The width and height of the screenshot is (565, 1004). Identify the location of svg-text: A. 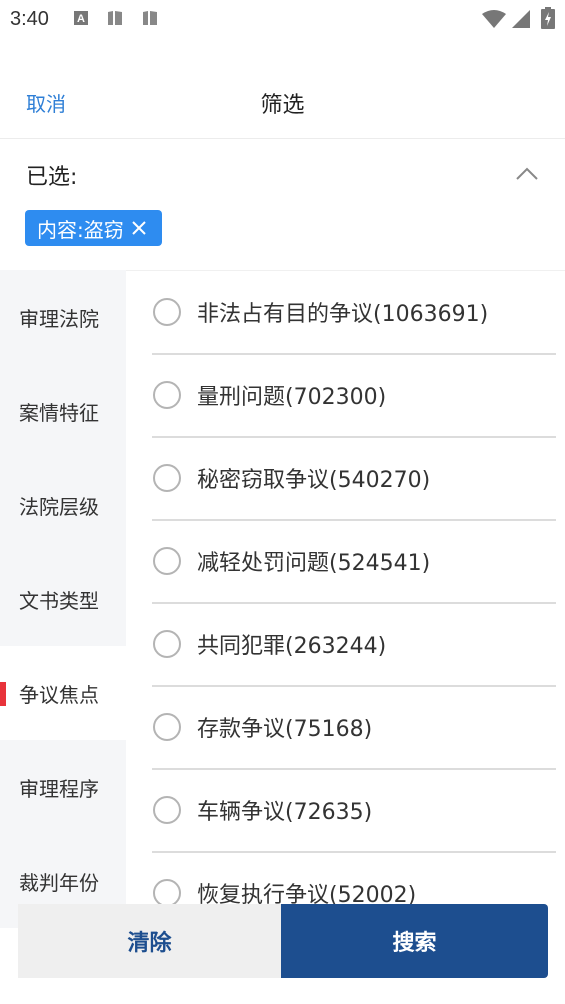
(81, 19).